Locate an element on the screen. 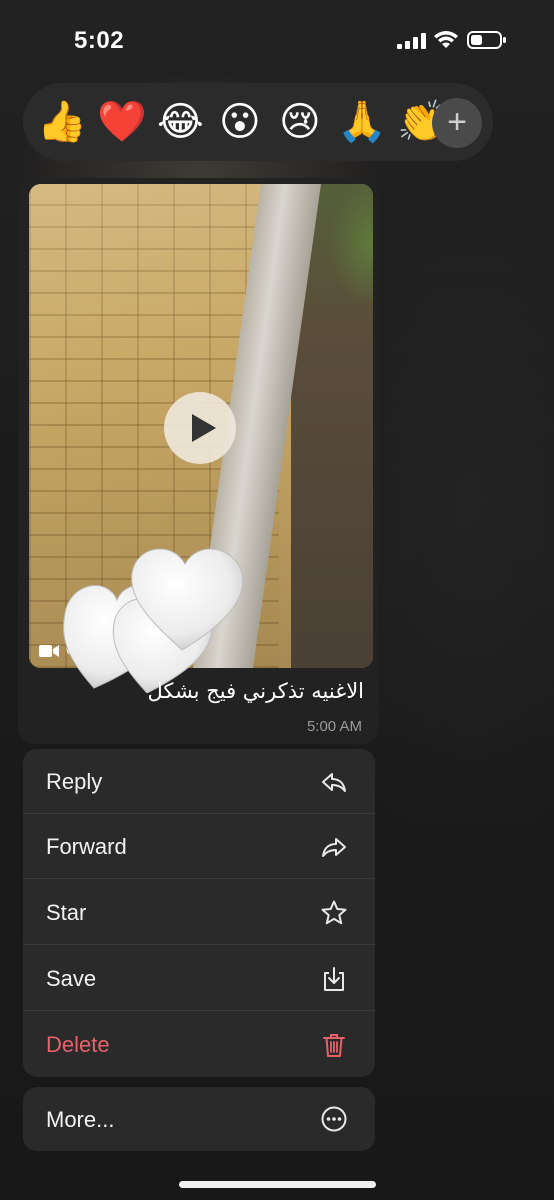 The image size is (554, 1200). more-icon is located at coordinates (334, 1119).